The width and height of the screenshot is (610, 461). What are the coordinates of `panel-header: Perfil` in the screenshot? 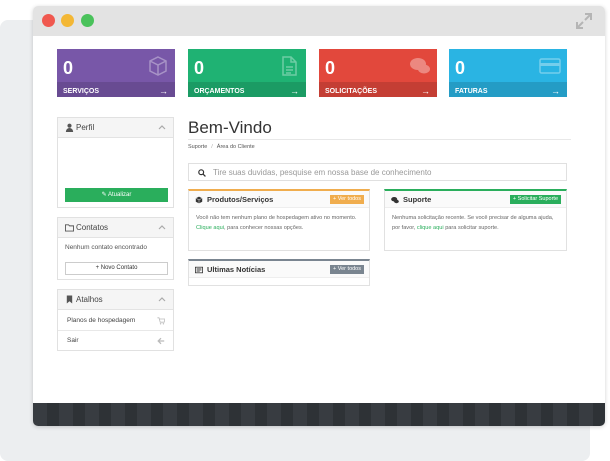 It's located at (115, 128).